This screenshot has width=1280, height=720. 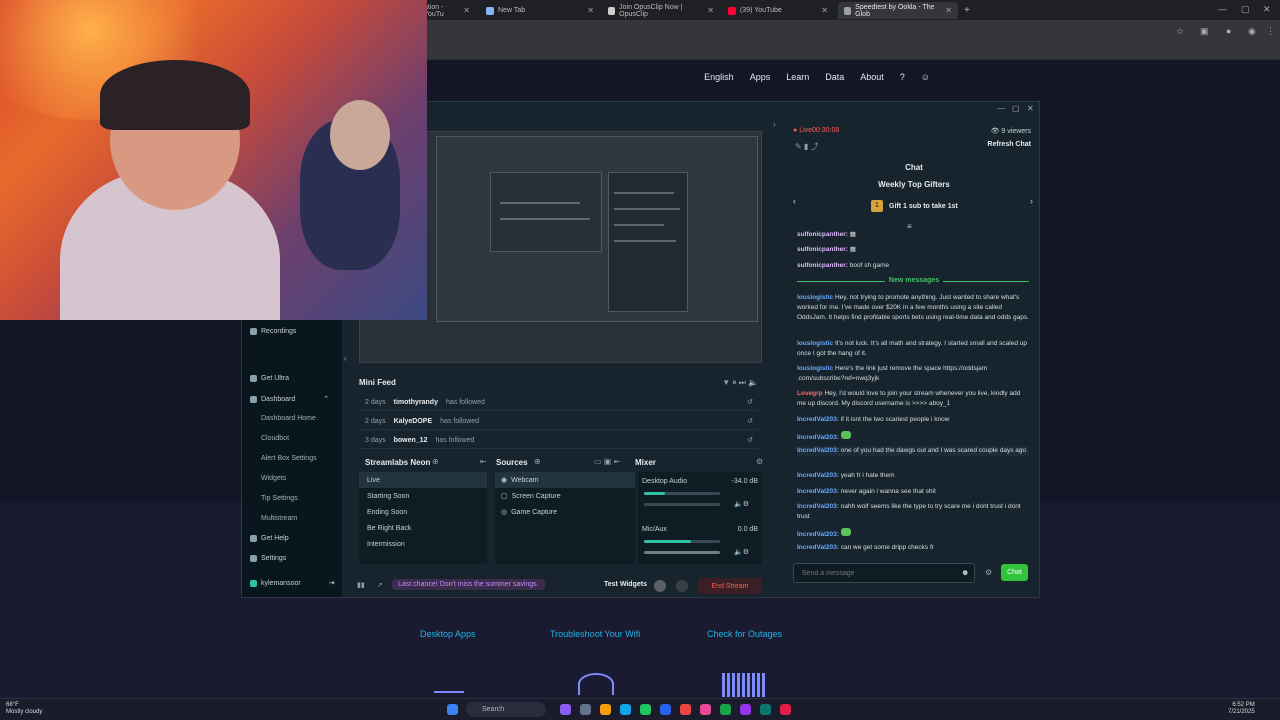 I want to click on scene-item: Intermission, so click(x=423, y=544).